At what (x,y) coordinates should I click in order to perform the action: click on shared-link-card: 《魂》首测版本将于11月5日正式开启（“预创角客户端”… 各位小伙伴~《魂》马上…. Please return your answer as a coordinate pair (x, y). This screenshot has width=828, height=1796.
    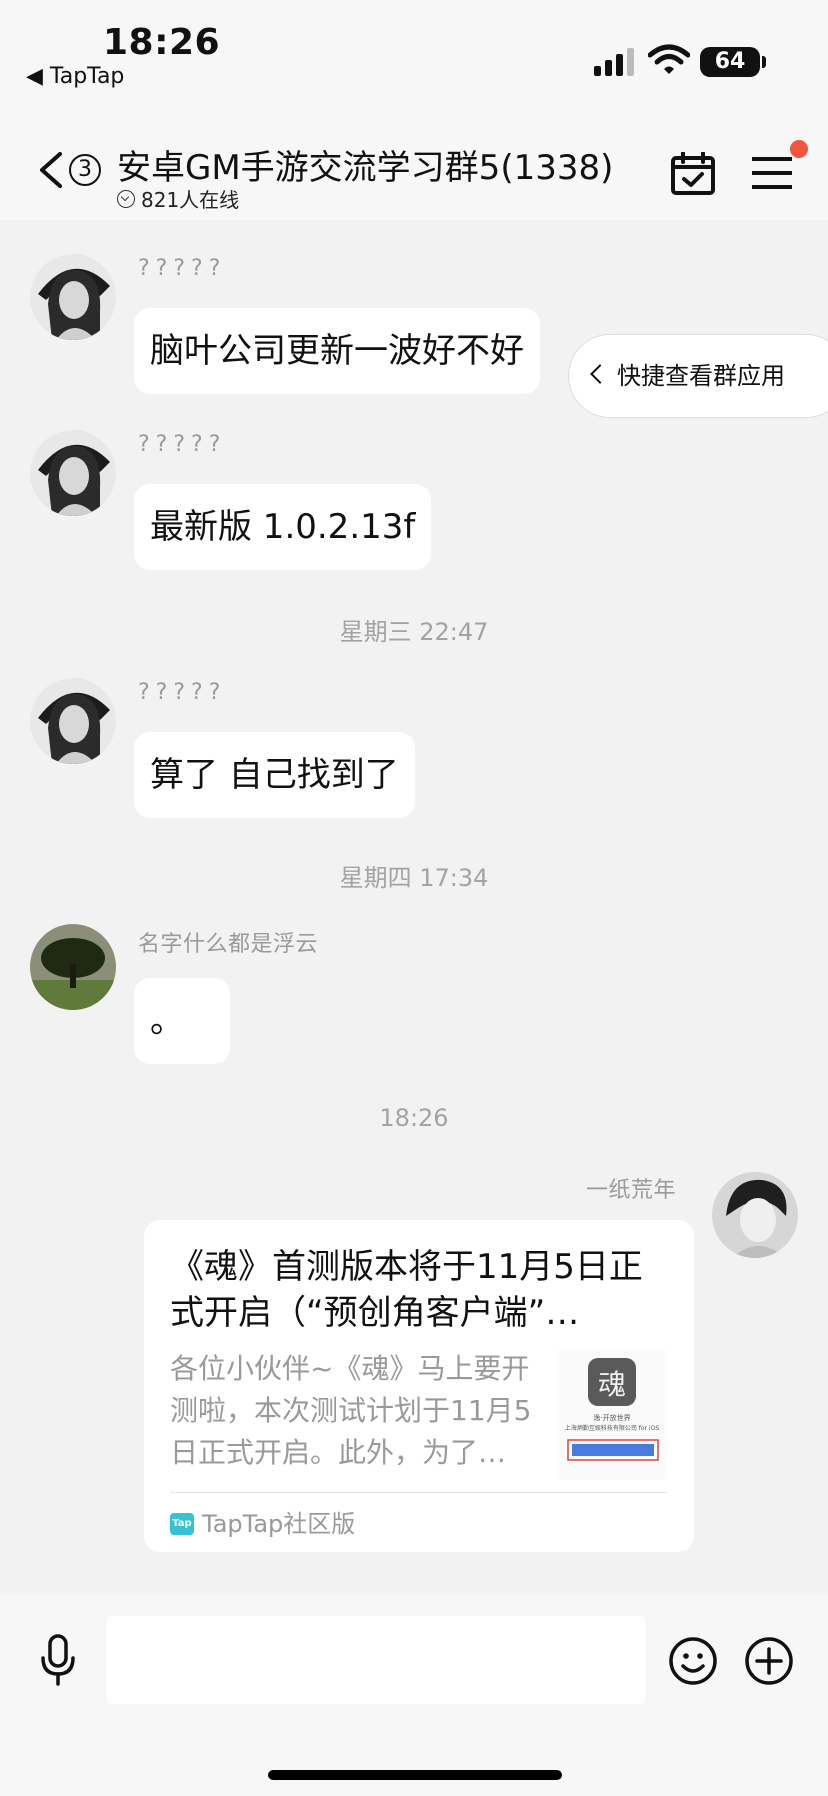
    Looking at the image, I should click on (419, 1386).